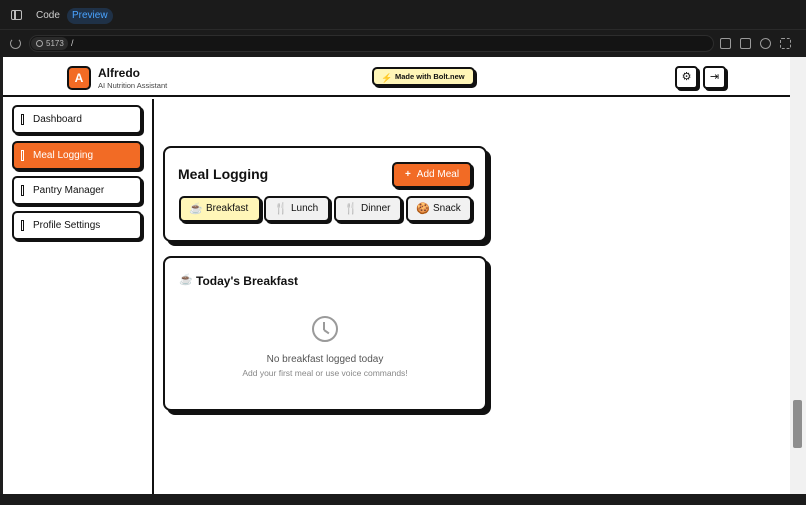 The height and width of the screenshot is (505, 806). What do you see at coordinates (133, 85) in the screenshot?
I see `brand-tagline: AI Nutrition Assistant` at bounding box center [133, 85].